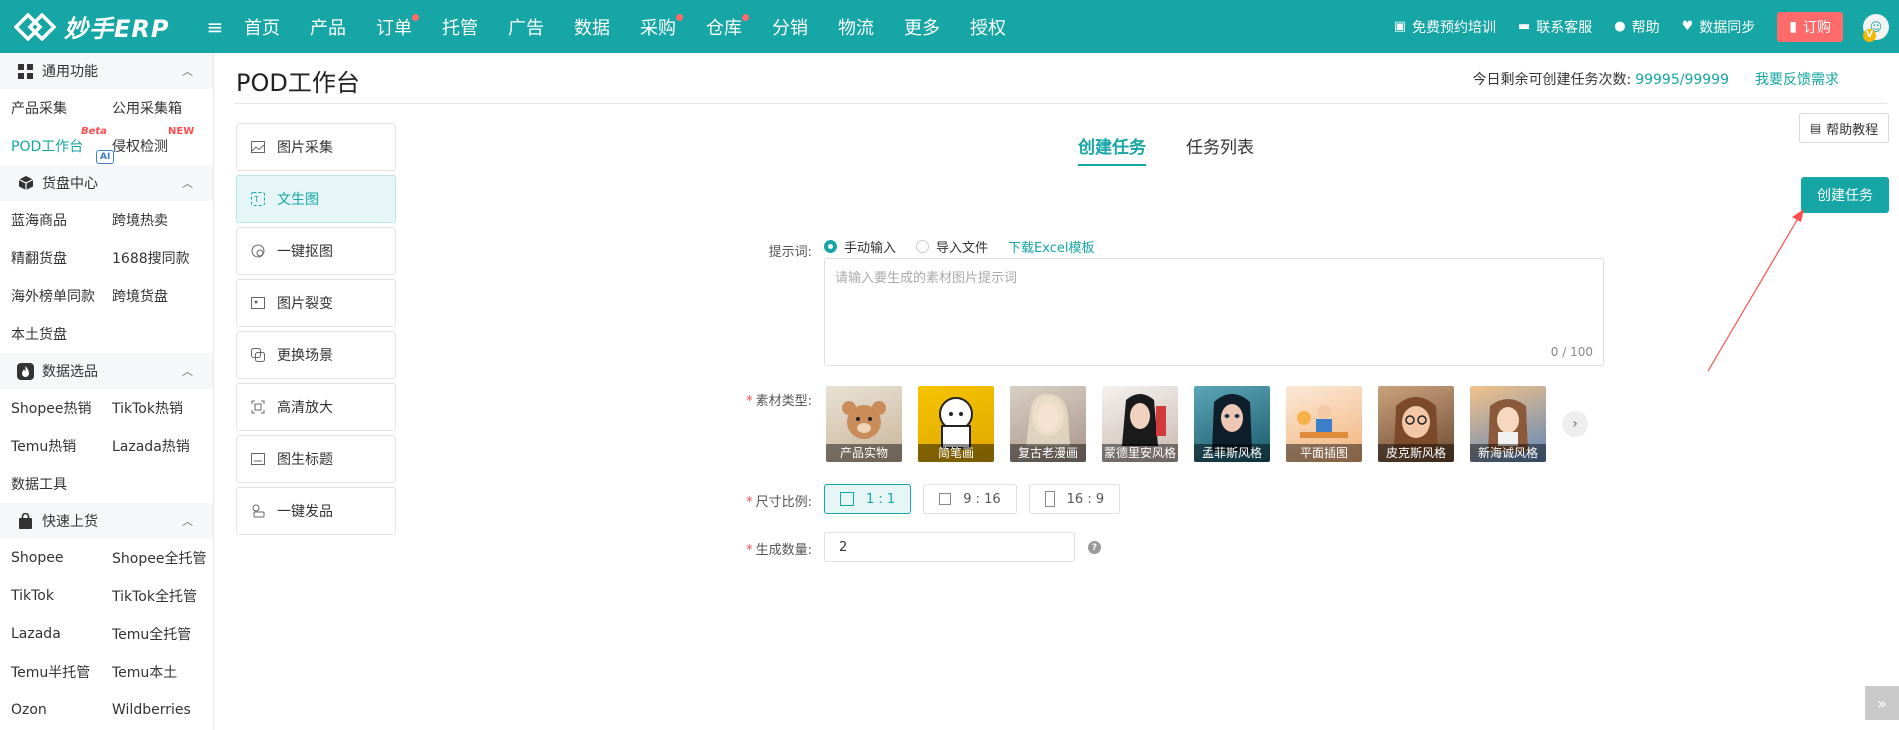 Image resolution: width=1899 pixels, height=730 pixels. Describe the element at coordinates (1719, 27) in the screenshot. I see `data-sync-link: ♥ 数据同步` at that location.